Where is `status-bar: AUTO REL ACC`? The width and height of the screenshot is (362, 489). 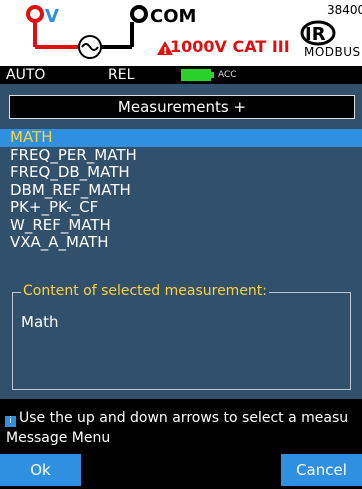
status-bar: AUTO REL ACC is located at coordinates (181, 75).